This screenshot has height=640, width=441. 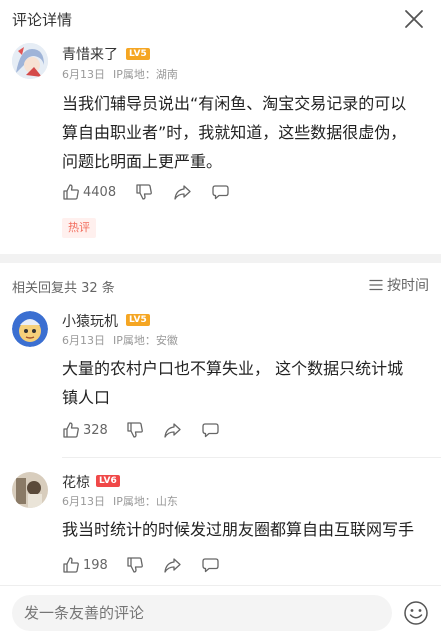 I want to click on ip-location: IP属地：安徽, so click(x=145, y=340).